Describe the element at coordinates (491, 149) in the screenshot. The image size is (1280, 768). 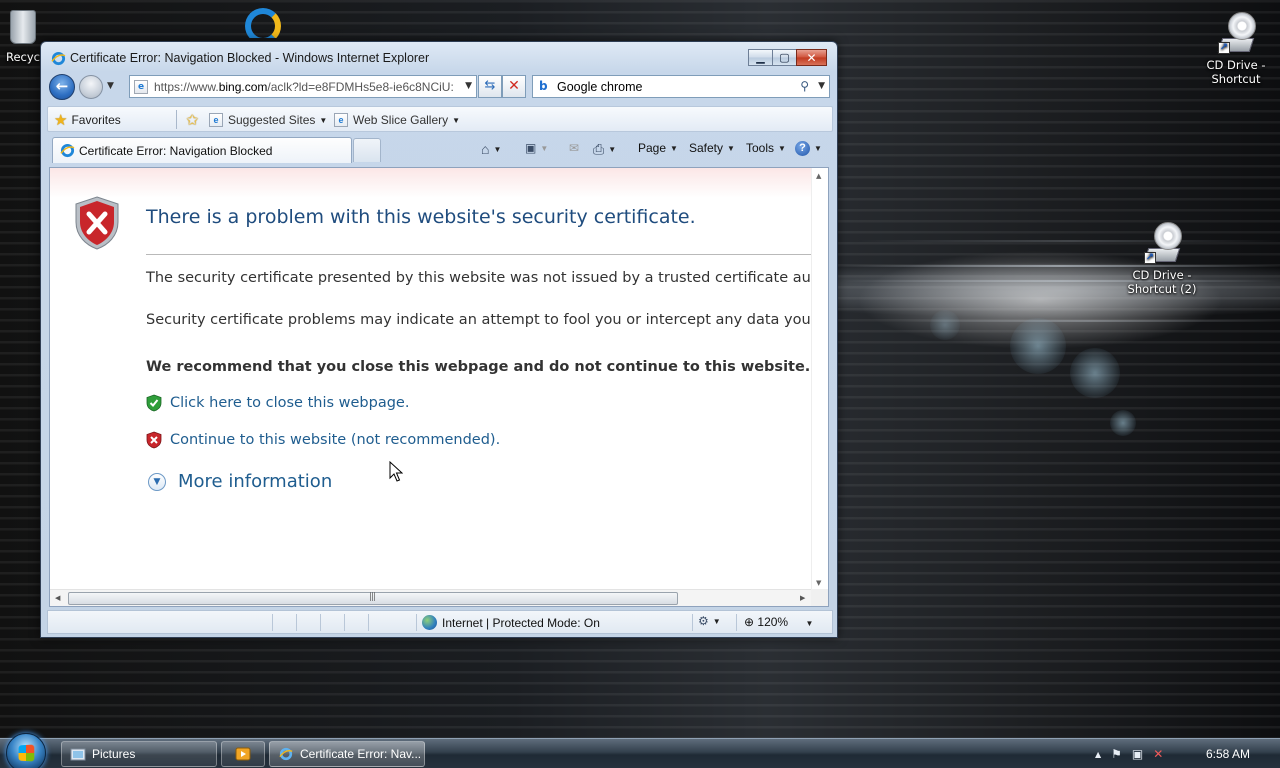
I see `home-button: ⌂ ▼` at that location.